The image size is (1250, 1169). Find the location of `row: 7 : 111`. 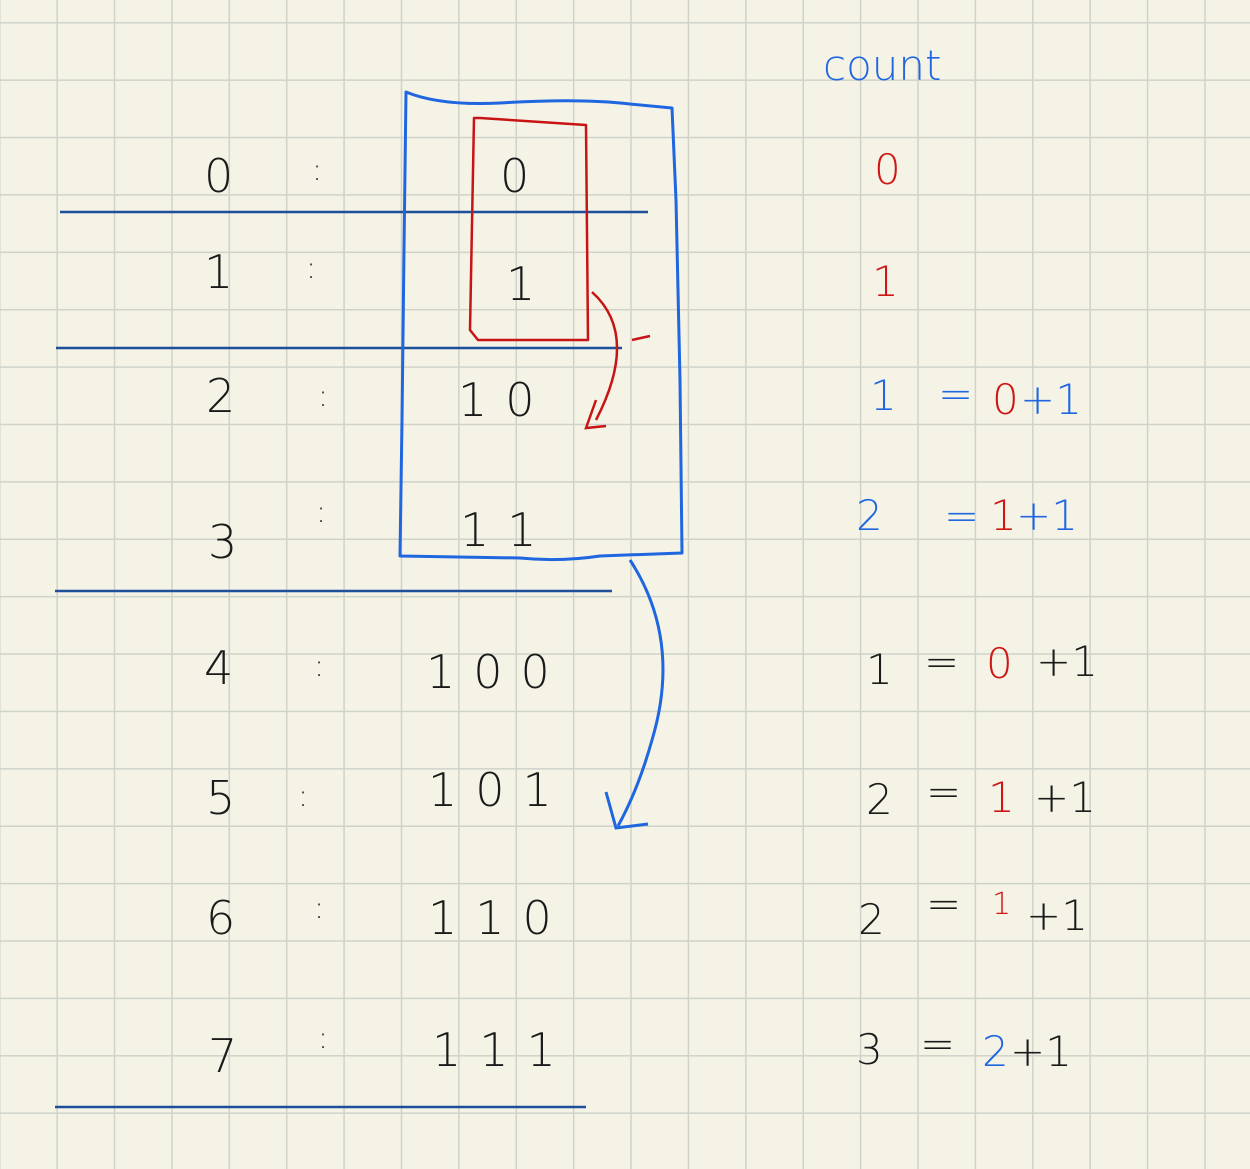

row: 7 : 111 is located at coordinates (391, 1052).